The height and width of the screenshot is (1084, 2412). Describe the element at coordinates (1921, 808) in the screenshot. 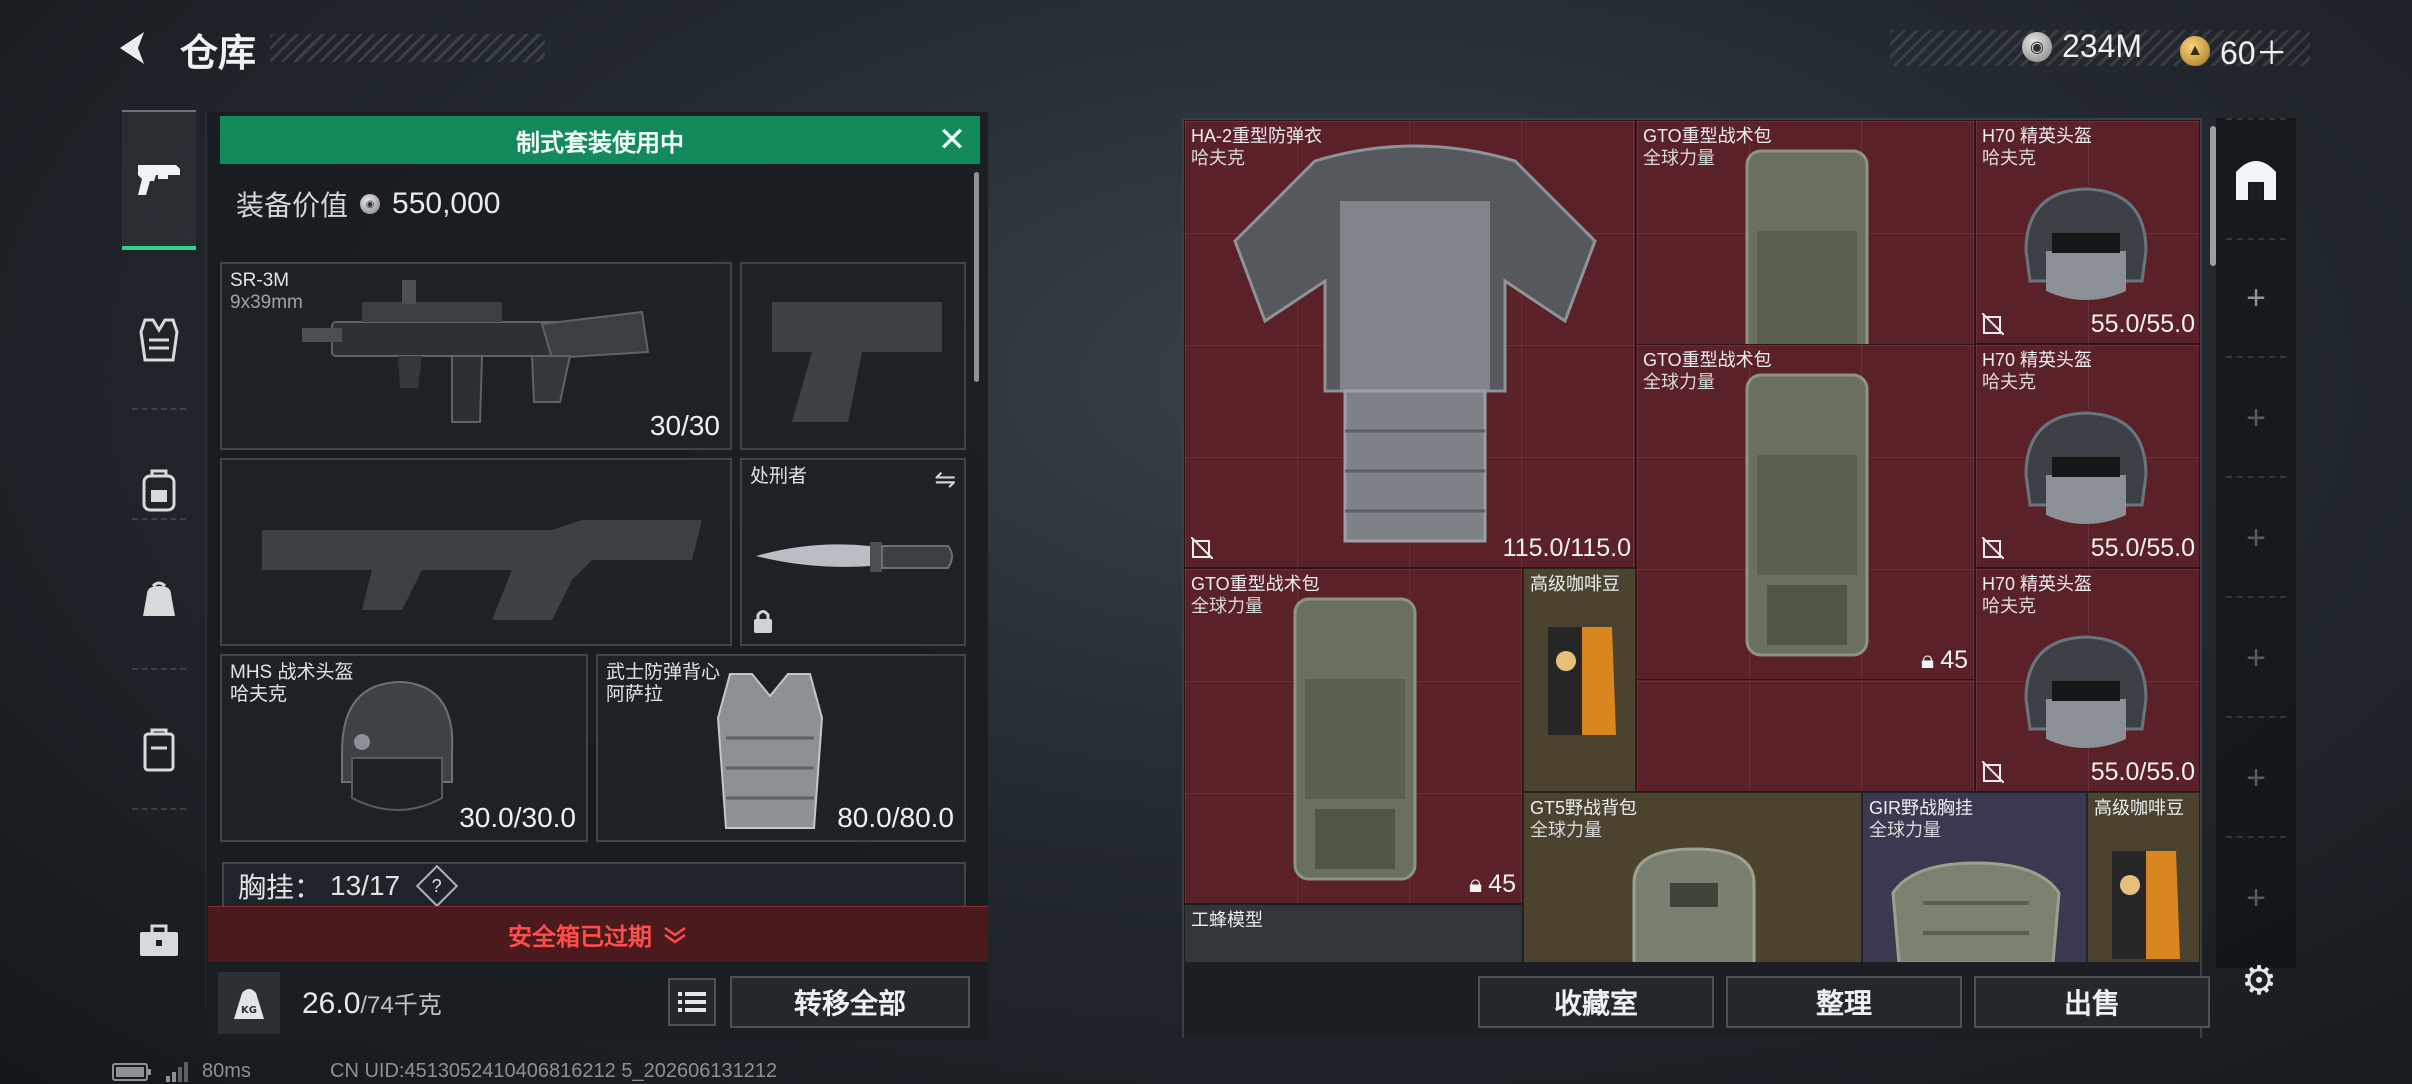

I see `item-name: GIR野战胸挂` at that location.